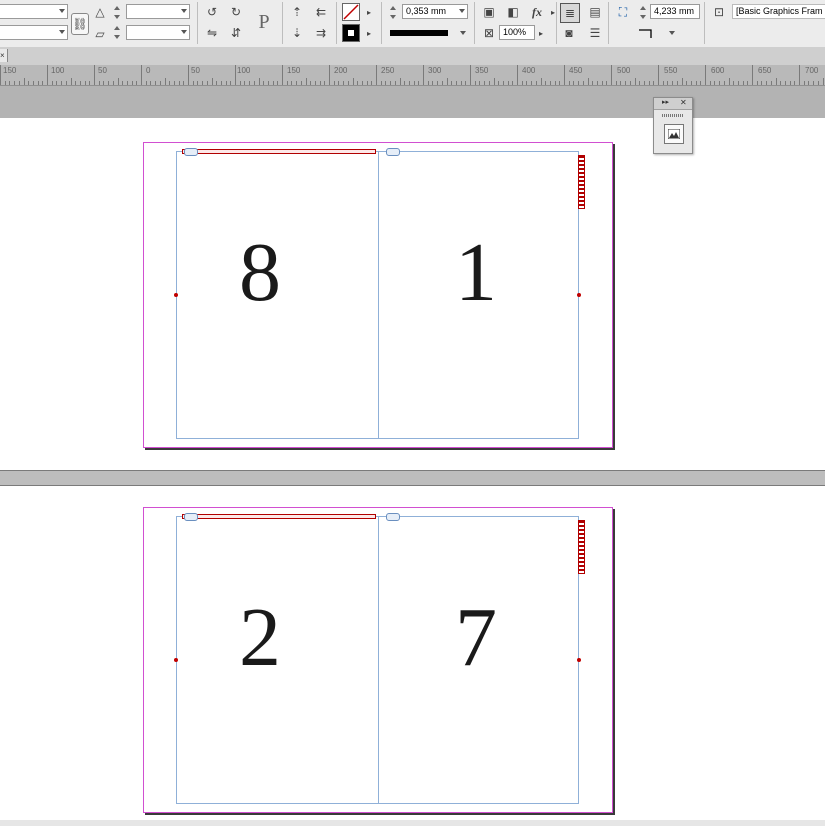 The image size is (825, 826). What do you see at coordinates (778, 11) in the screenshot?
I see `object-style-field: [Basic Graphics Fram` at bounding box center [778, 11].